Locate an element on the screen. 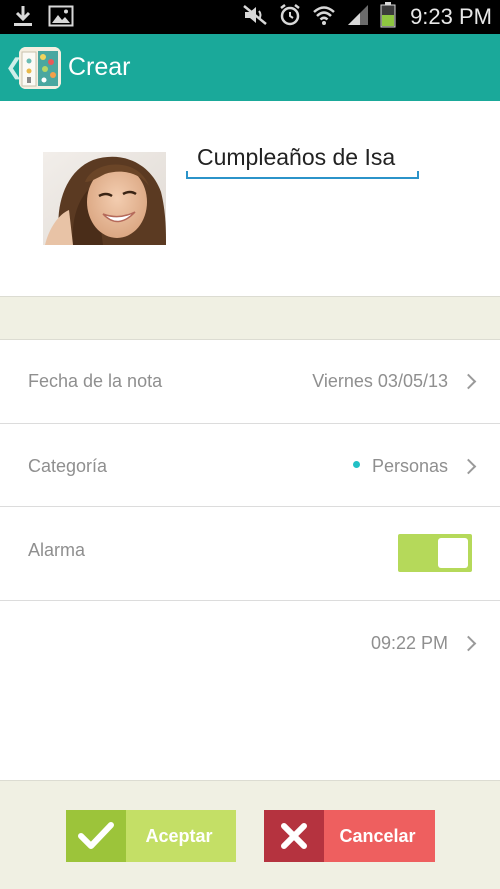 The width and height of the screenshot is (500, 889). category-color-dot is located at coordinates (356, 464).